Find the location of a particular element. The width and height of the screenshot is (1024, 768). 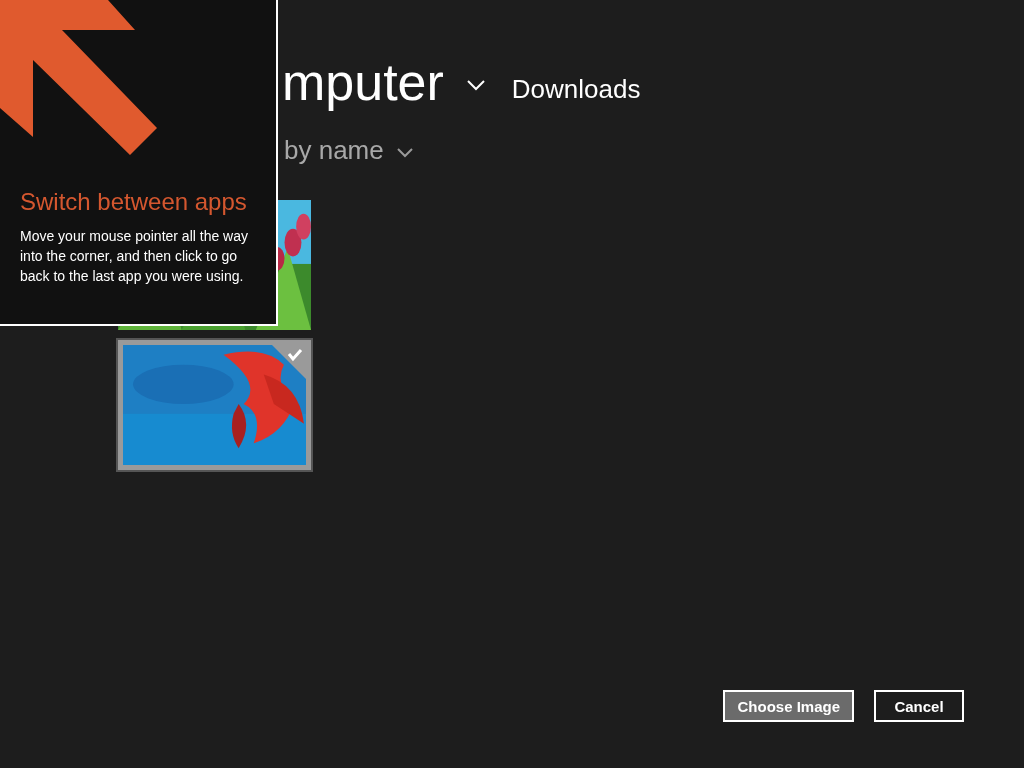

dialog-button: Choose Image is located at coordinates (788, 706).